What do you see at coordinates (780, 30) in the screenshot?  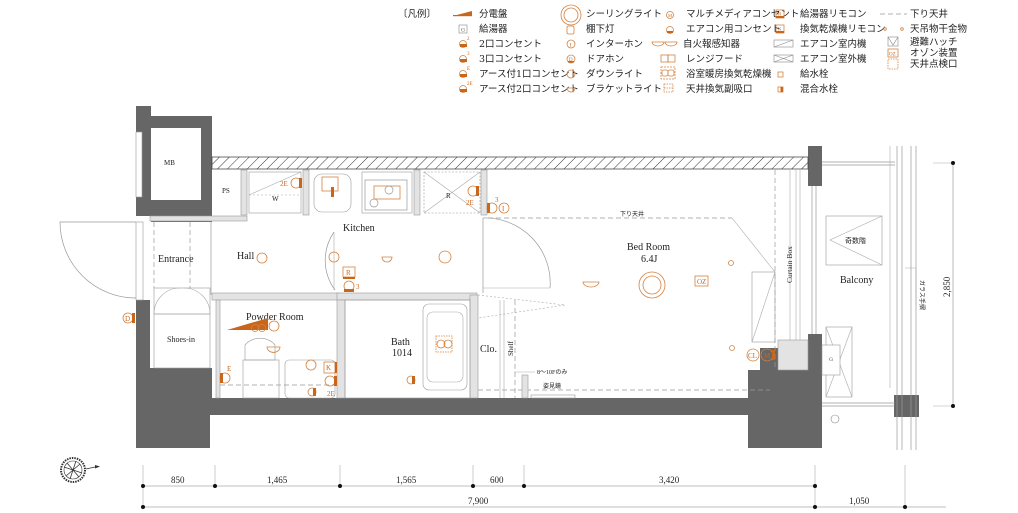 I see `svg-text: K` at bounding box center [780, 30].